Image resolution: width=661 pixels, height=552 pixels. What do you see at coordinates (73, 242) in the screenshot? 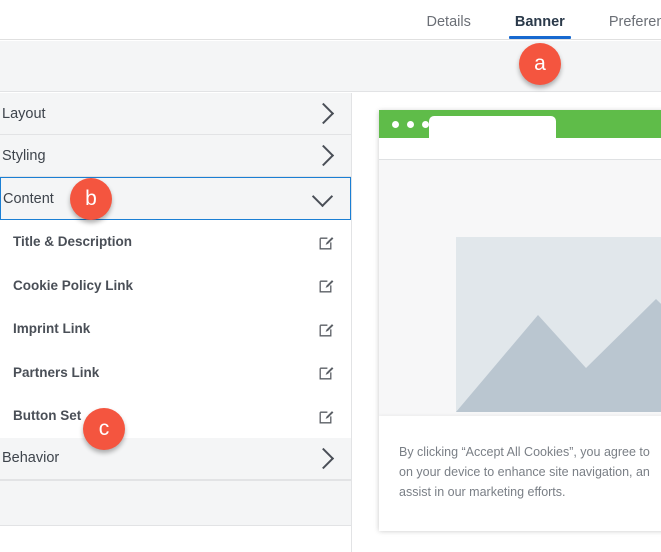
I see `list-item-label: Title & Description` at bounding box center [73, 242].